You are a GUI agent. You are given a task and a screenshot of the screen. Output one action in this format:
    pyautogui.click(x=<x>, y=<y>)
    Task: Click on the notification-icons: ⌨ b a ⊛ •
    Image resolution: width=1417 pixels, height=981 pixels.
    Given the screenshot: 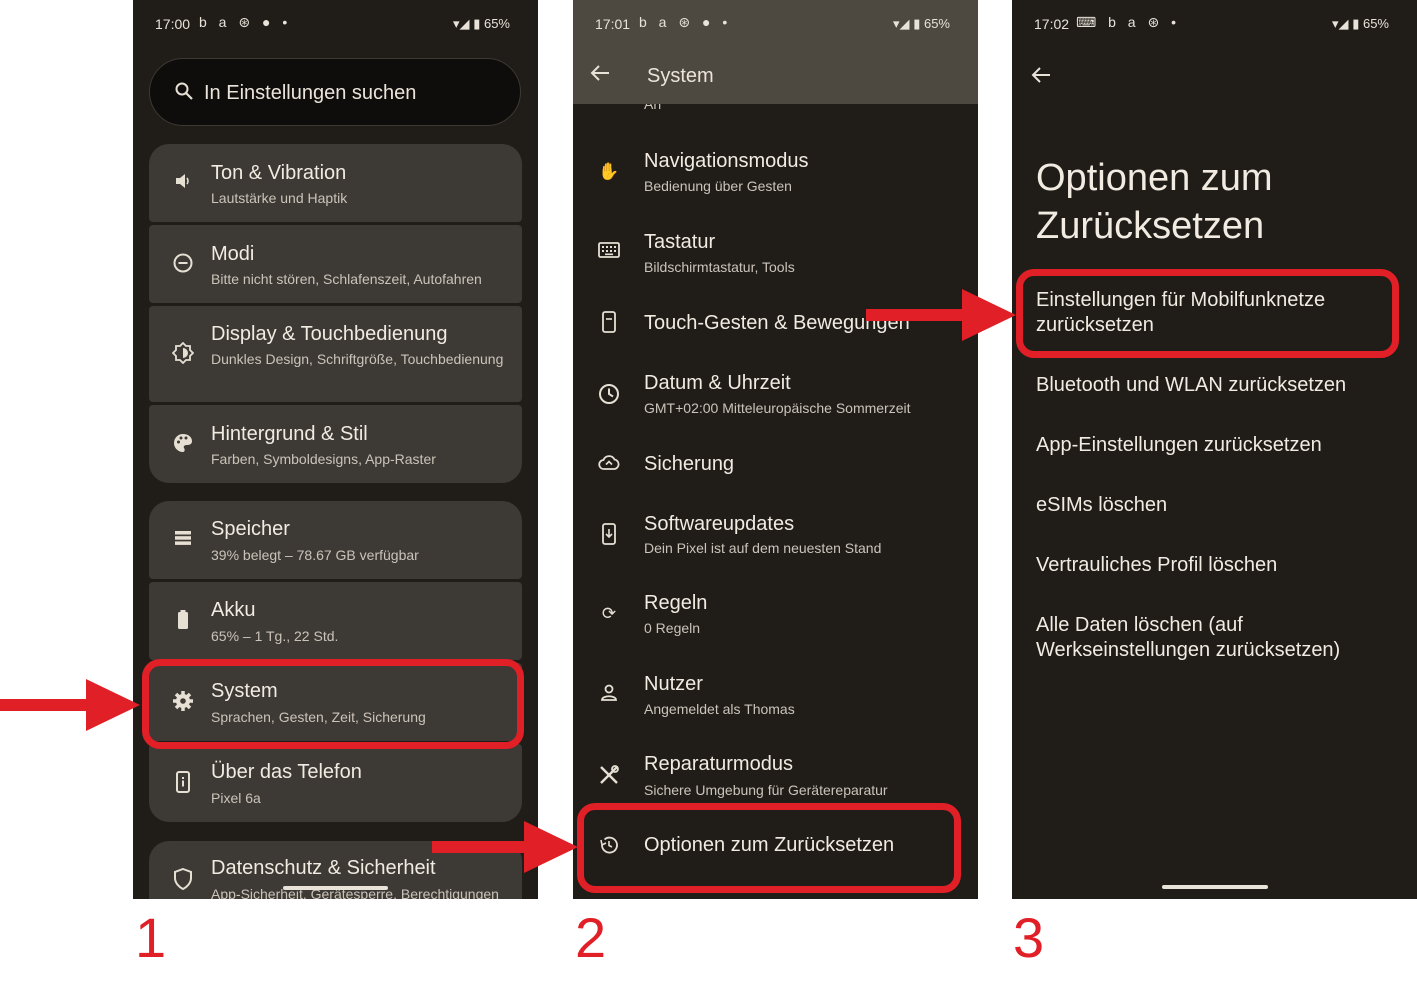 What is the action you would take?
    pyautogui.click(x=1128, y=22)
    